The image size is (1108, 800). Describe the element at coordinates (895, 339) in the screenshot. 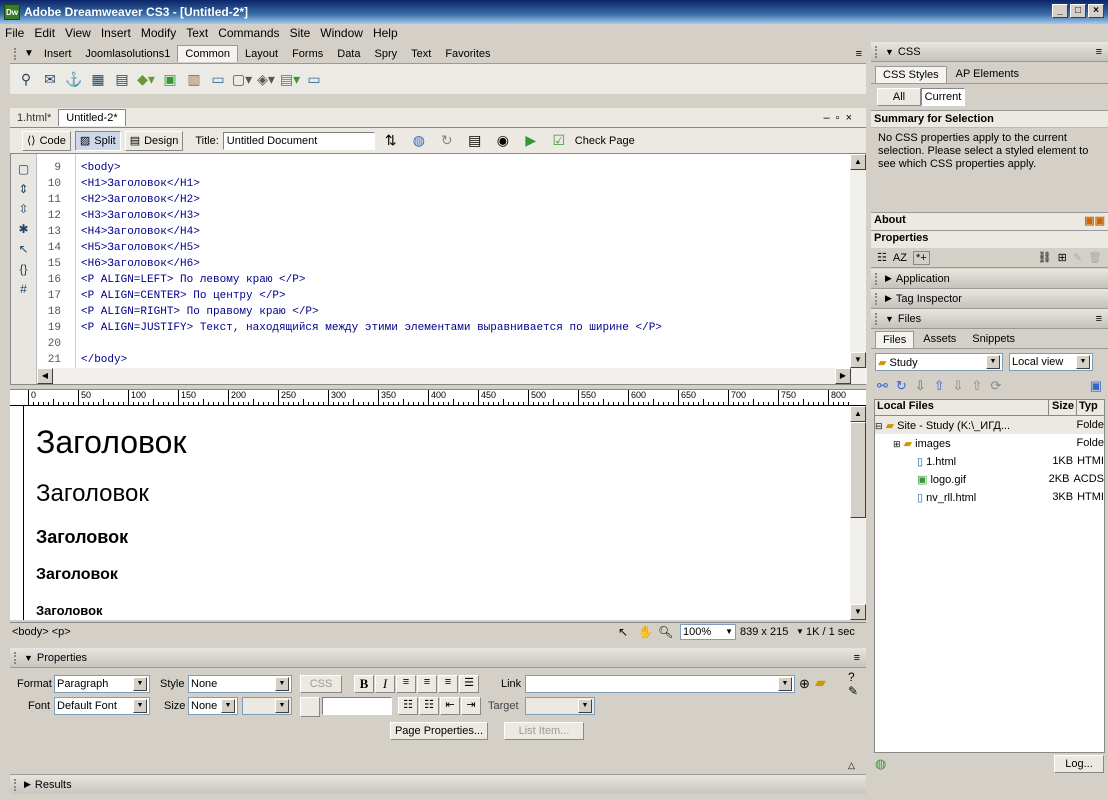

I see `tab-files: Files` at that location.